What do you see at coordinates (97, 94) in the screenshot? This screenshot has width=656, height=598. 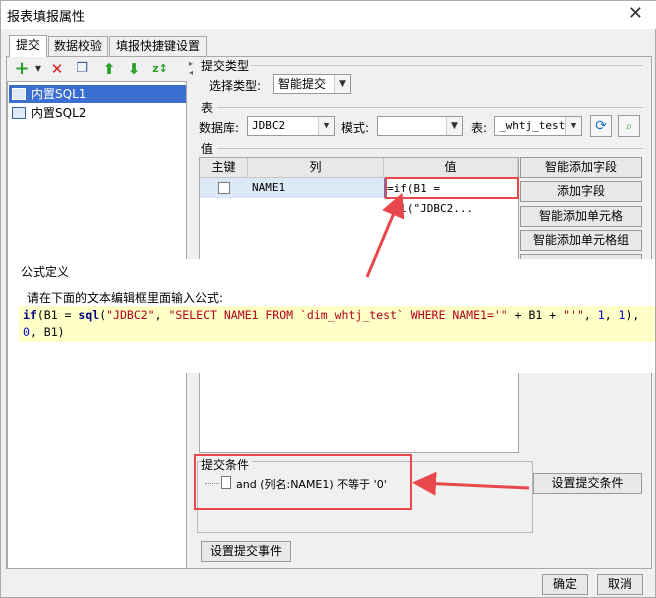 I see `tree-item-sql1: 内置SQL1` at bounding box center [97, 94].